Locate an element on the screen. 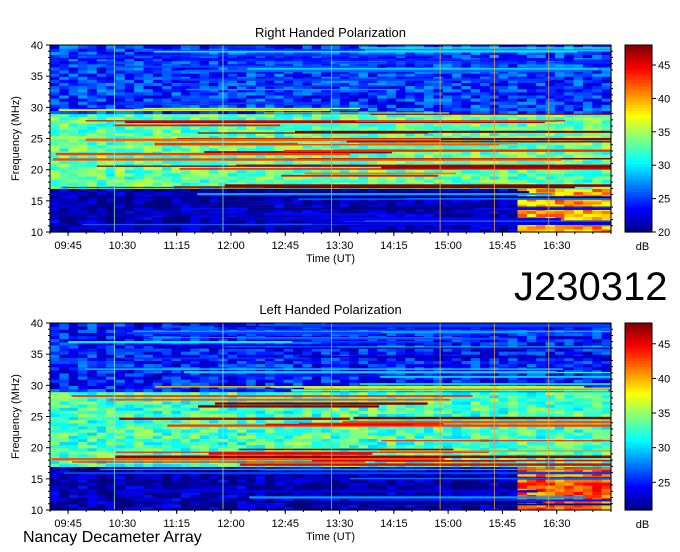 This screenshot has width=680, height=552. panel-title: Left Handed Polarization is located at coordinates (330, 309).